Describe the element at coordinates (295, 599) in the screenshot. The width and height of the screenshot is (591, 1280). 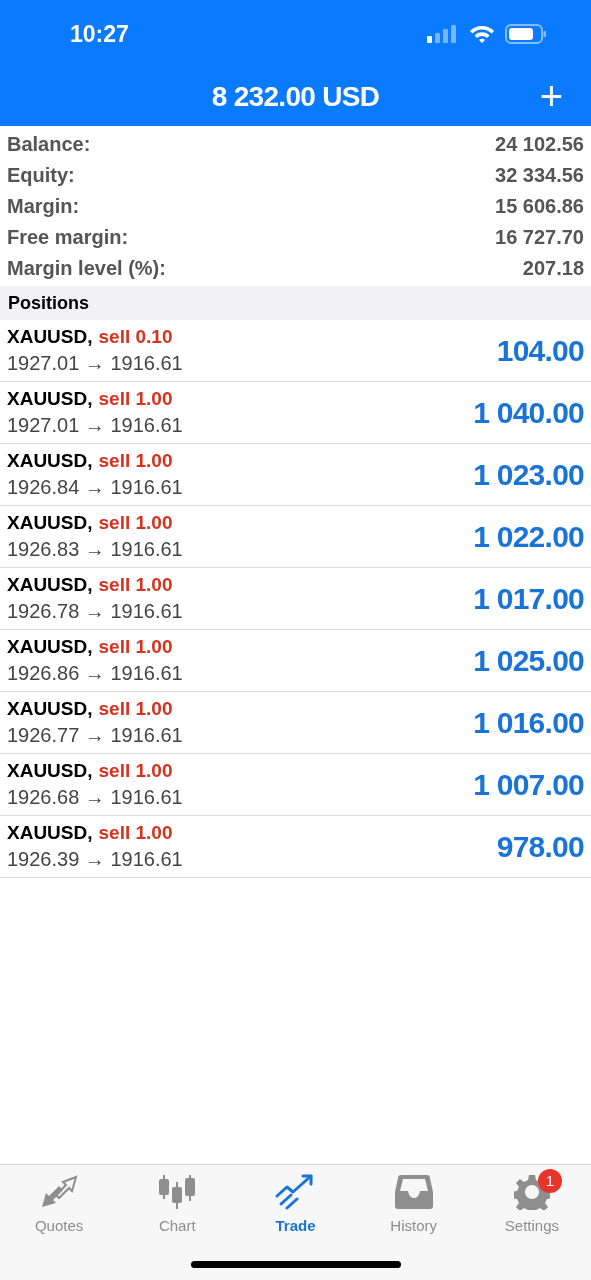
I see `position-row: XAUUSD, sell 1.00 1926.78 → 1916.61 1 017.00` at that location.